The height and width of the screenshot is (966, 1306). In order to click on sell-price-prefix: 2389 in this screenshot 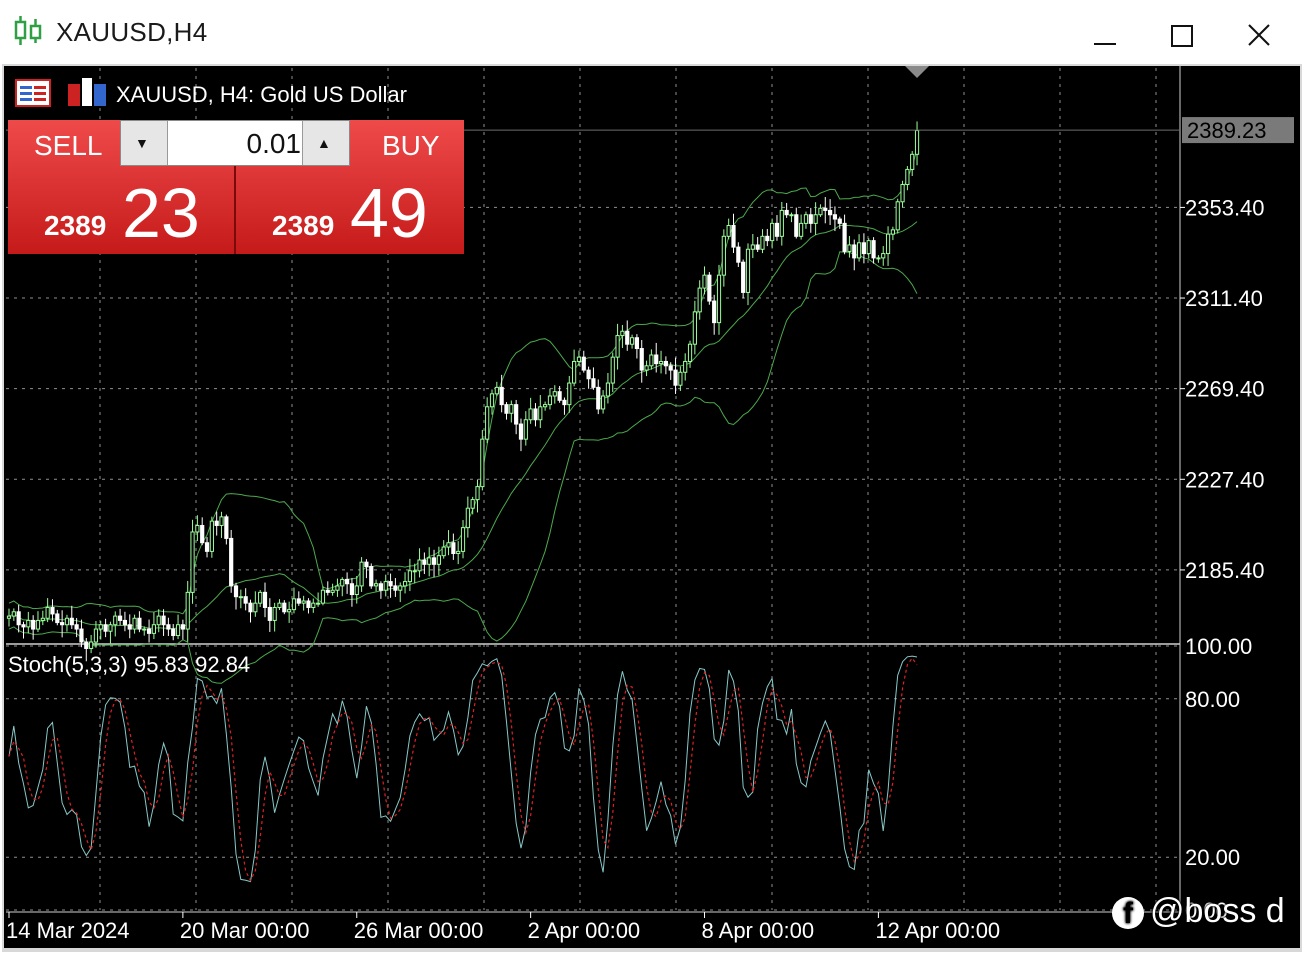, I will do `click(75, 225)`.